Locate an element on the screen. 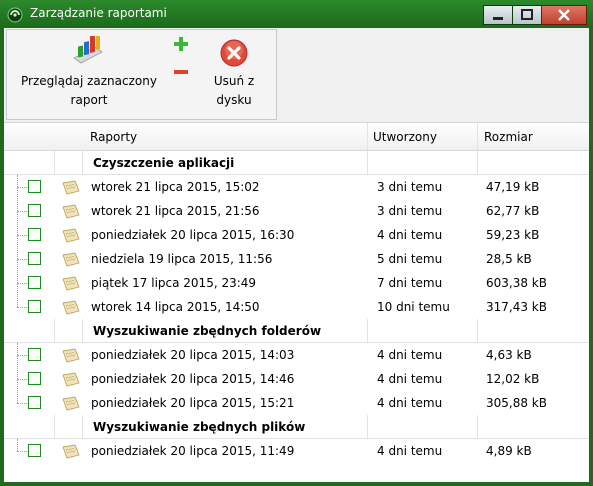 This screenshot has height=486, width=593. report-size: 4,89 kB is located at coordinates (509, 451).